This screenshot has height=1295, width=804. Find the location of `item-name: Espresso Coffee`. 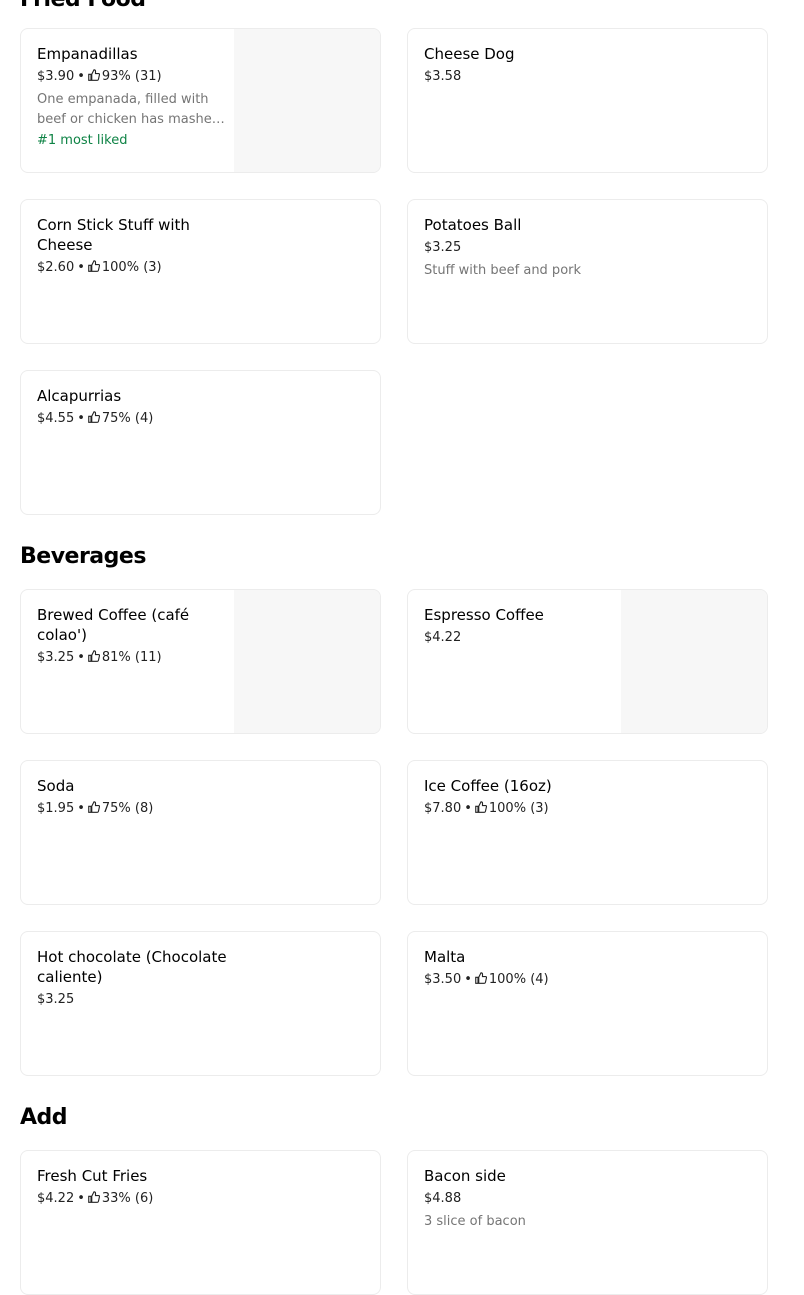

item-name: Espresso Coffee is located at coordinates (484, 615).